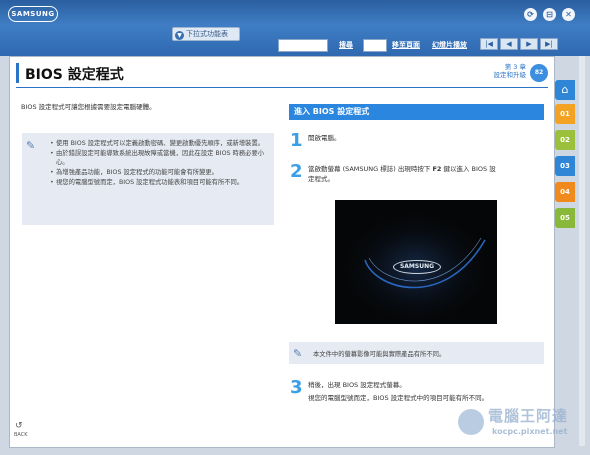 The width and height of the screenshot is (590, 455). Describe the element at coordinates (19, 426) in the screenshot. I see `back-icon: ↺` at that location.